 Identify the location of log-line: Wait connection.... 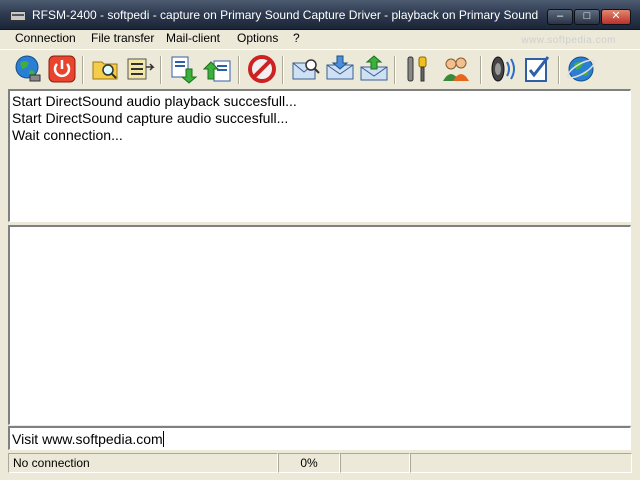
(67, 135).